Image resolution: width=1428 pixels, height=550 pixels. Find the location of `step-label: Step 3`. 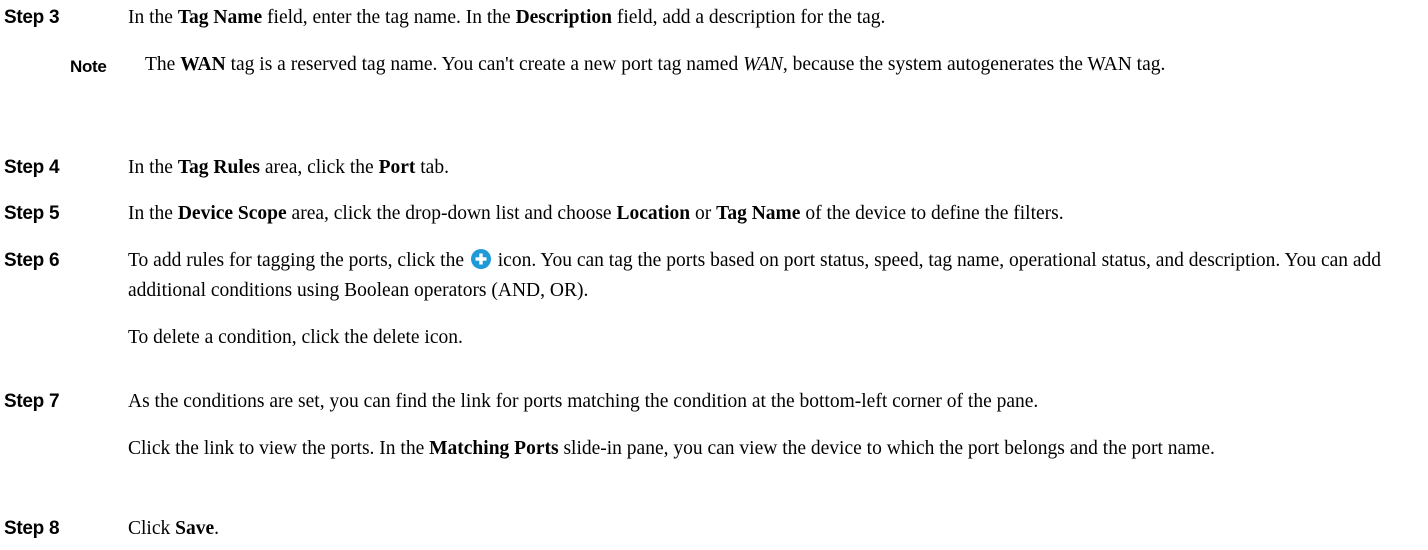

step-label: Step 3 is located at coordinates (32, 17).